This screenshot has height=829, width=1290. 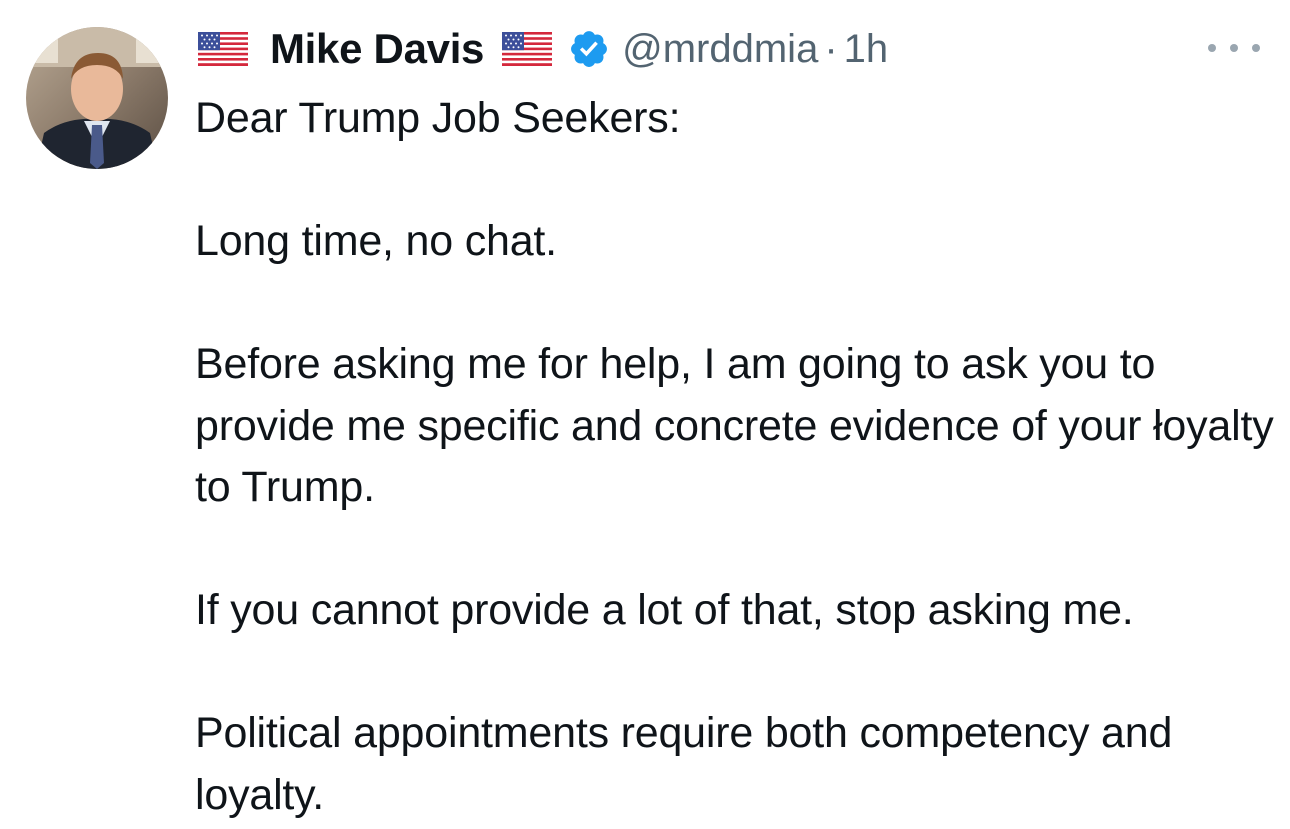 I want to click on tweet-timestamp: 1h, so click(x=866, y=49).